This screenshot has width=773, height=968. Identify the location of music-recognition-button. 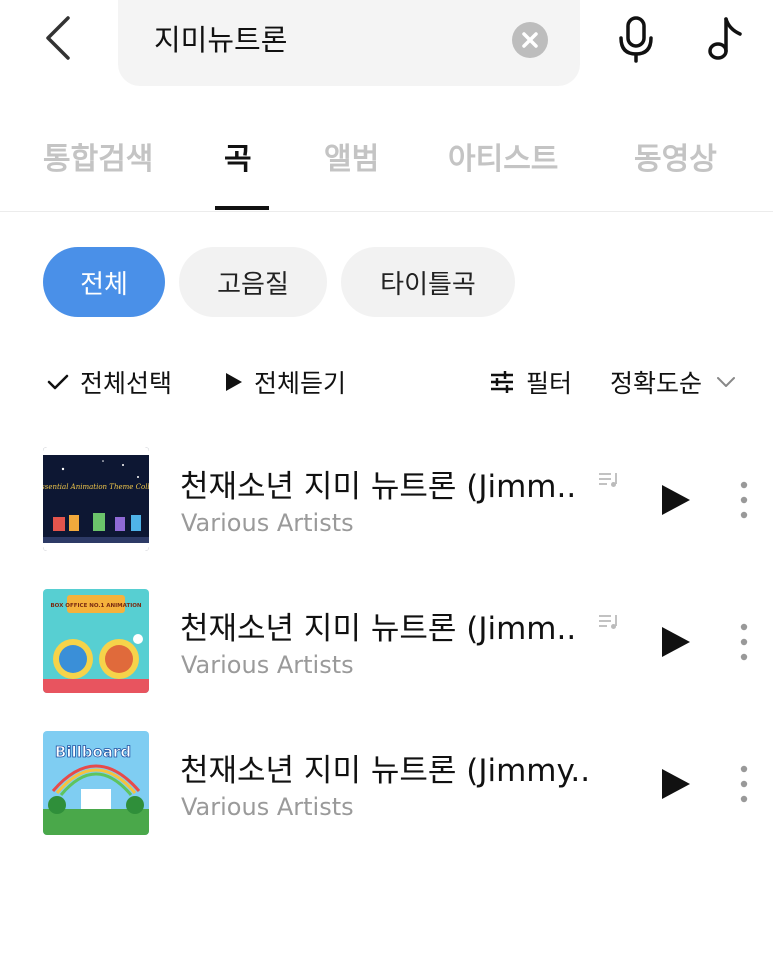
(724, 39).